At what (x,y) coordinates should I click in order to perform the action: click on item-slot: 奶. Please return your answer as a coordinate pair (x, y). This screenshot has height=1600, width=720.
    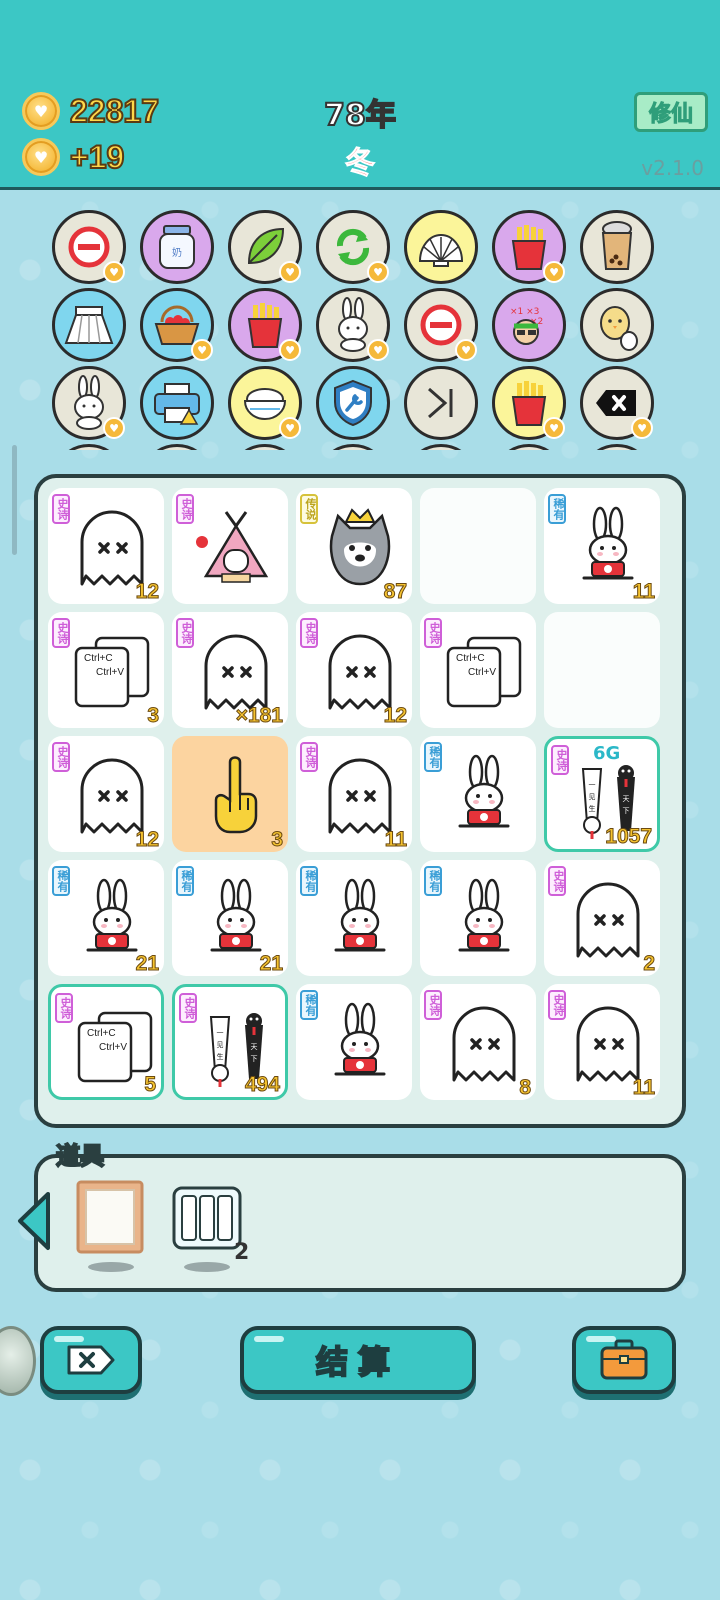
    Looking at the image, I should click on (177, 247).